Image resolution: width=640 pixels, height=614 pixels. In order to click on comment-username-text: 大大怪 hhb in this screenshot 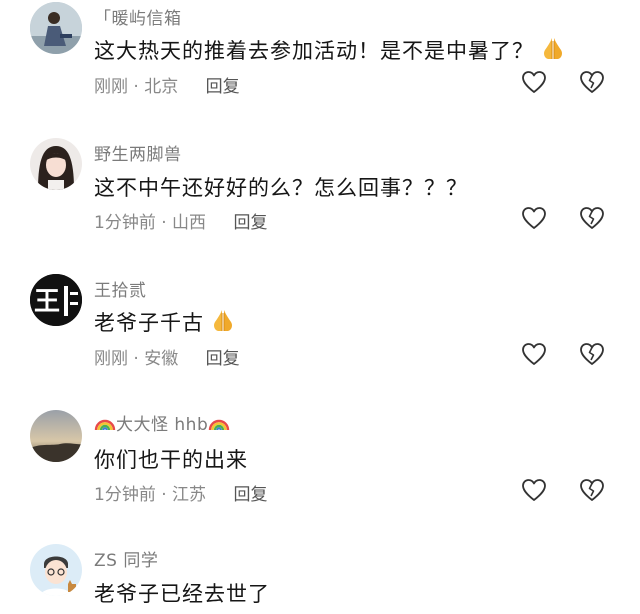, I will do `click(162, 425)`.